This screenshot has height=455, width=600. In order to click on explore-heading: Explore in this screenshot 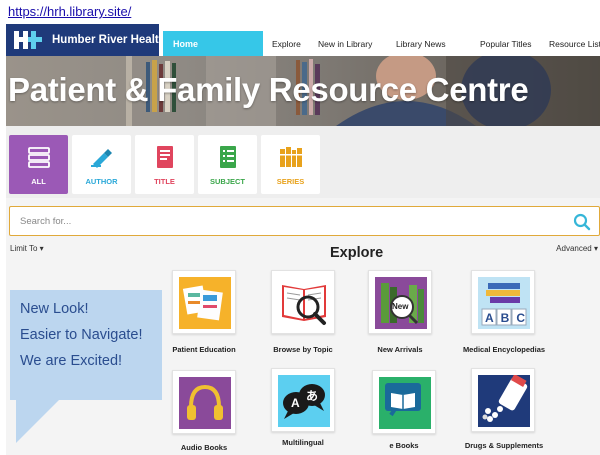, I will do `click(357, 253)`.